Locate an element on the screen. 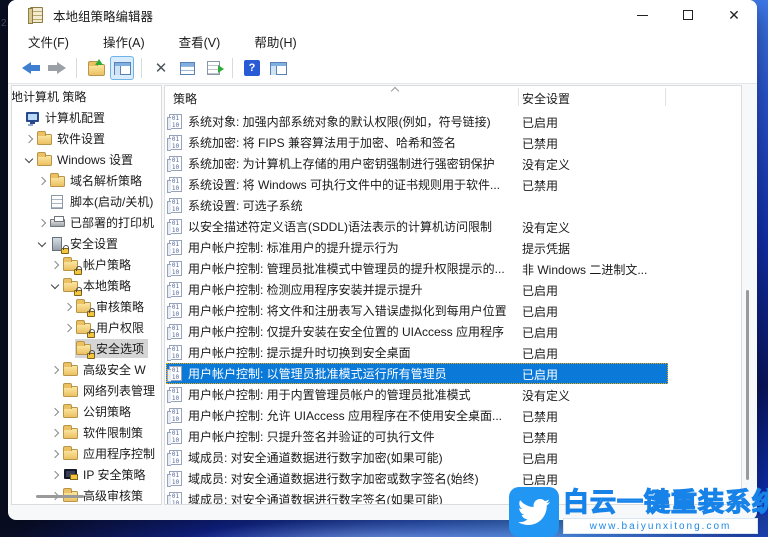 The width and height of the screenshot is (768, 537). tree-item: 安全选项 is located at coordinates (86, 348).